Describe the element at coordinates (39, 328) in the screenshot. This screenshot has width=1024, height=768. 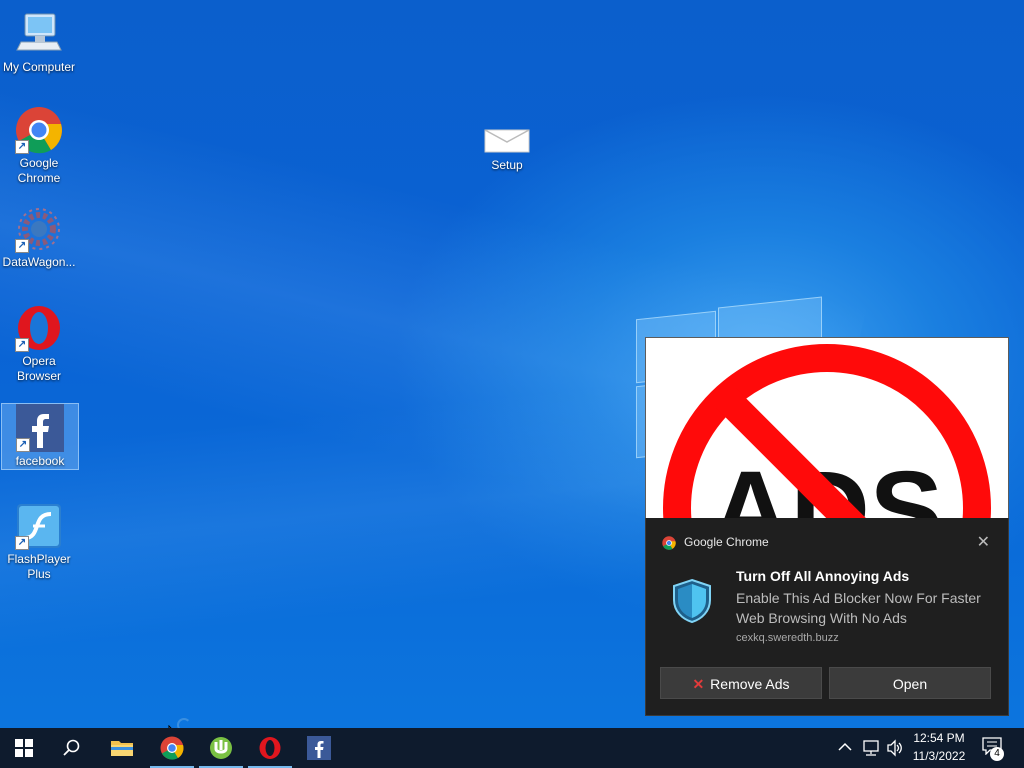
I see `opera-icon: ↗` at that location.